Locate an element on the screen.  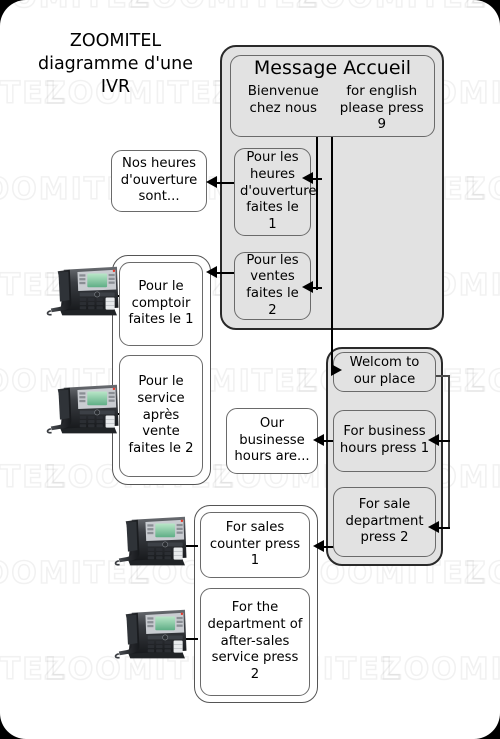
french-after-sales-box: Pour le service après vente faites le 2 is located at coordinates (161, 416).